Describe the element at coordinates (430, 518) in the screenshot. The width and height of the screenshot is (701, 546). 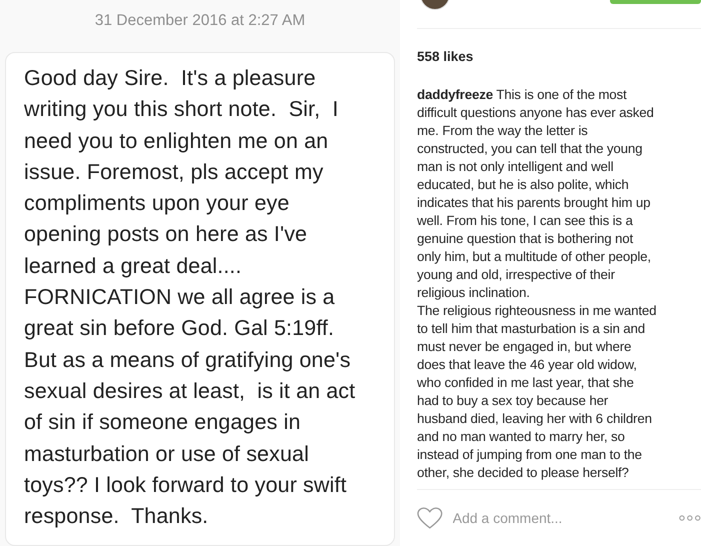
I see `heart-icon` at that location.